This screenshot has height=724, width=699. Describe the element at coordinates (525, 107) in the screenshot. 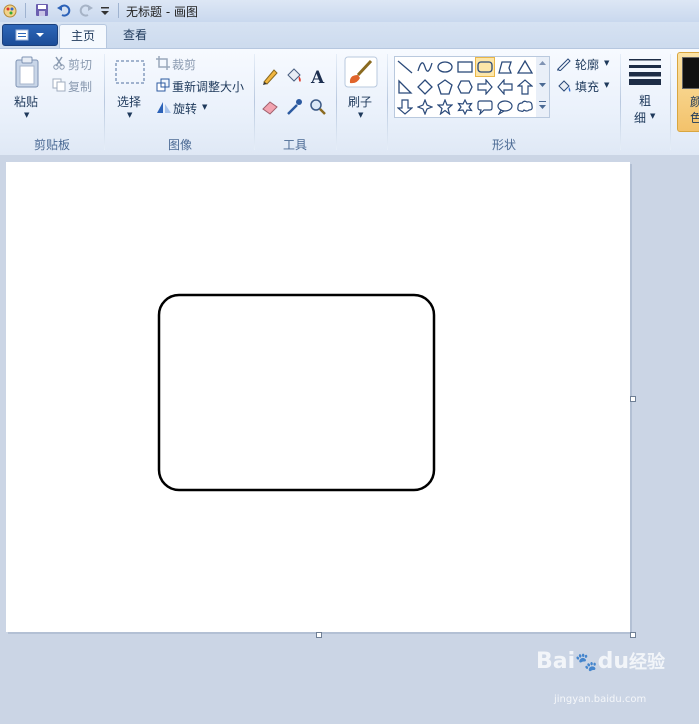

I see `cloud-callout-shape-icon` at that location.